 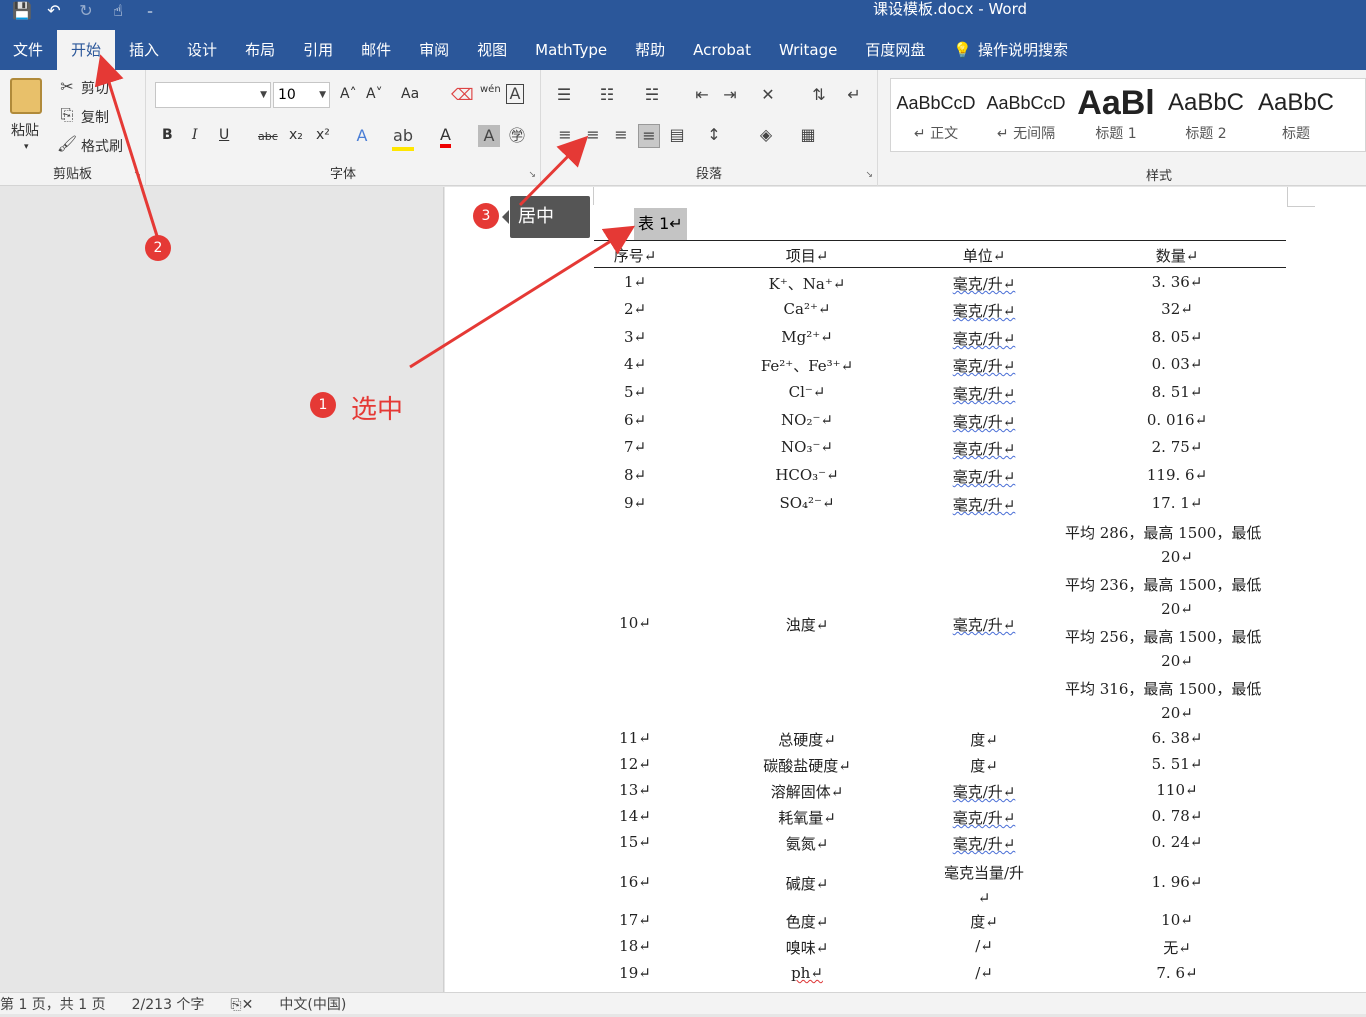 What do you see at coordinates (635, 364) in the screenshot?
I see `table-cell-no: 4↵` at bounding box center [635, 364].